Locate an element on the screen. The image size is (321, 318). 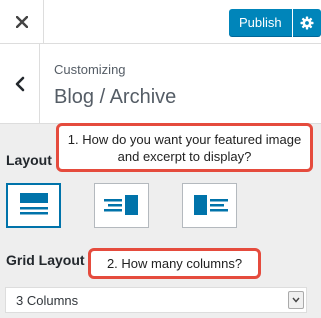
layout-option-text-left-image-right is located at coordinates (121, 205).